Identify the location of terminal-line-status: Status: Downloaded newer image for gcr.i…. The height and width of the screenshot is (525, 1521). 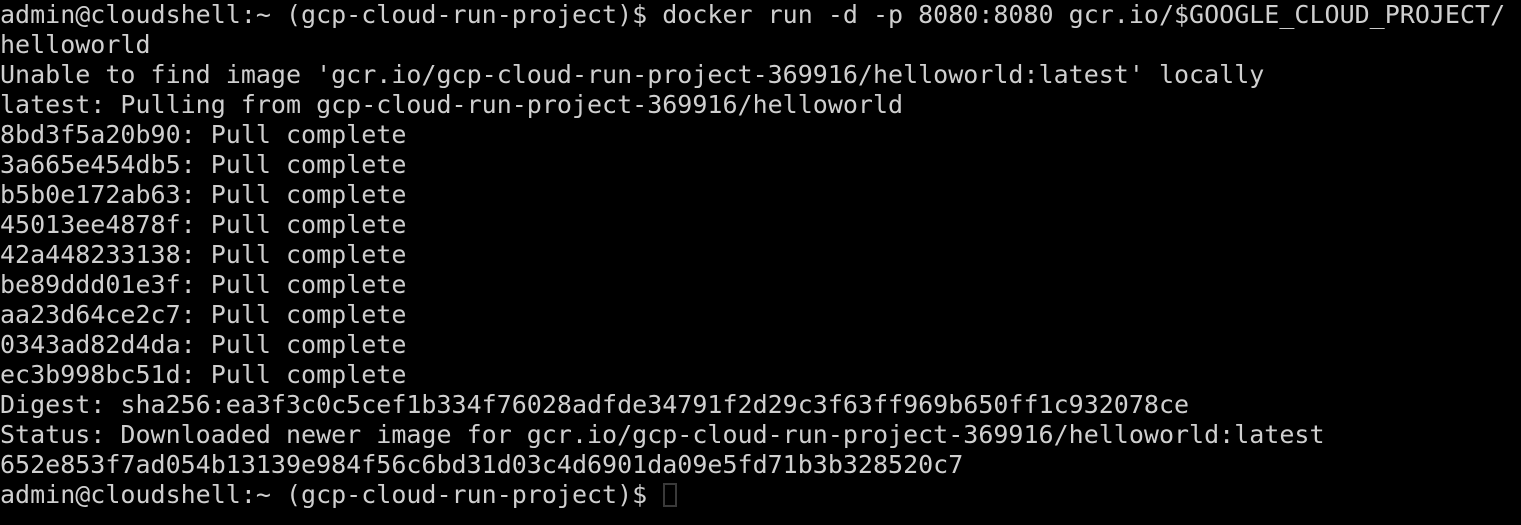
(662, 434).